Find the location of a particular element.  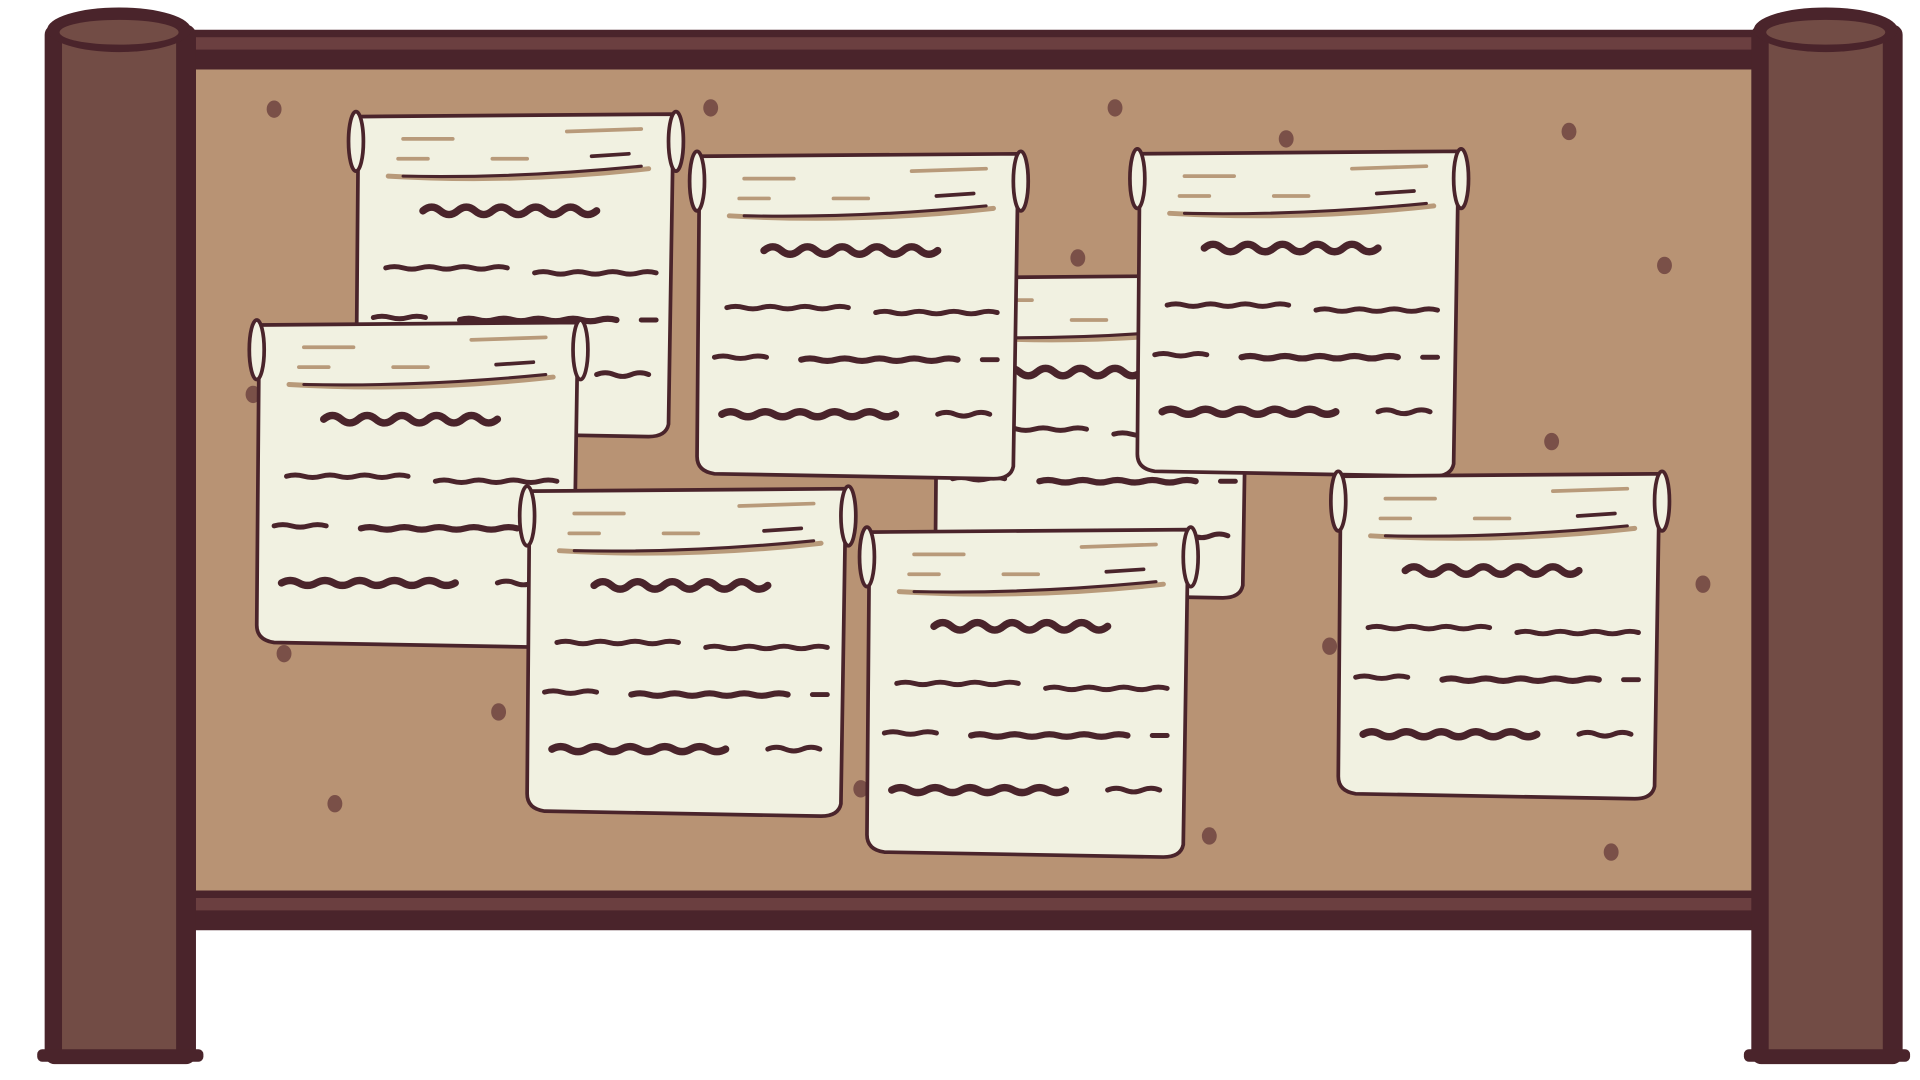

left-post-cap is located at coordinates (119, 32).